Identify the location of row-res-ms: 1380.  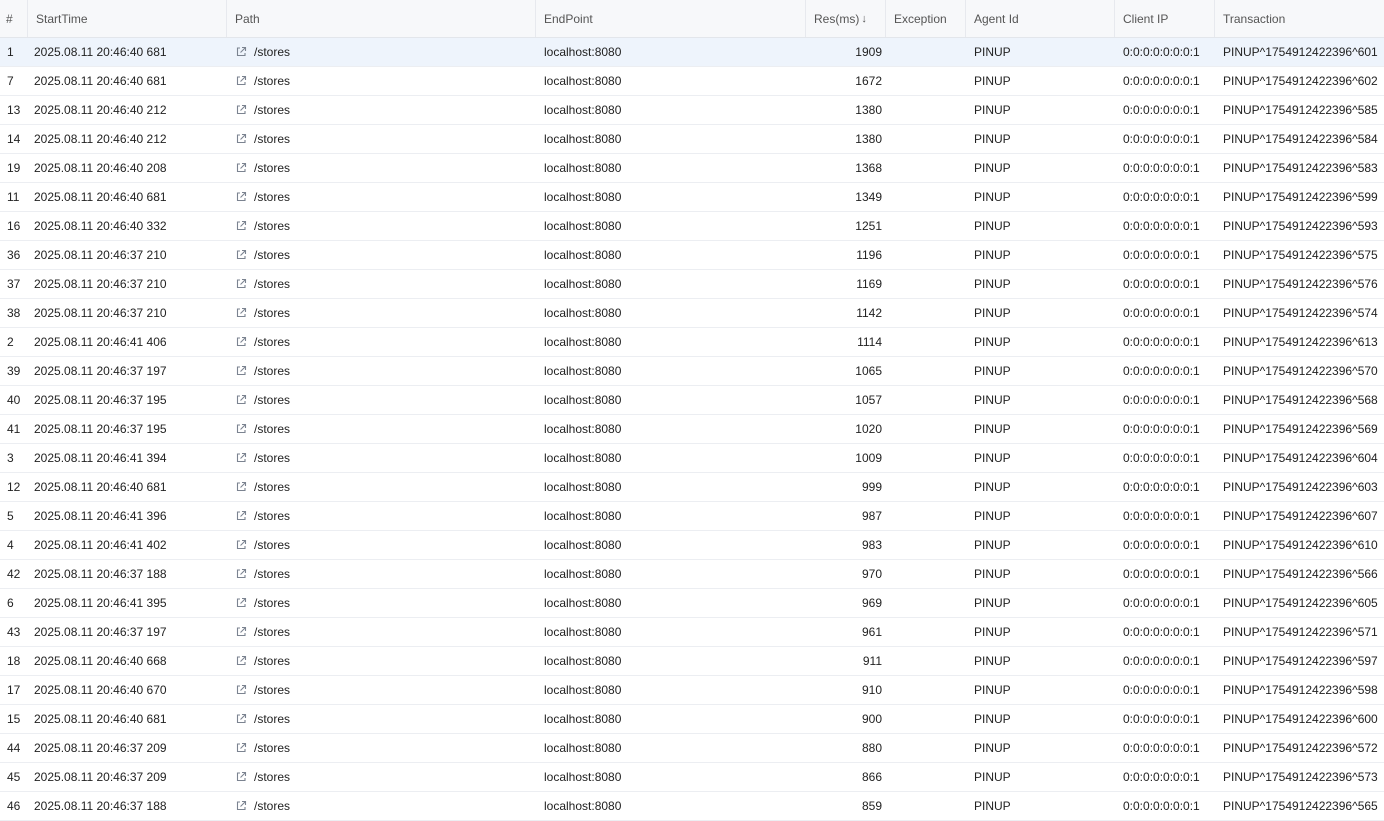
(868, 139).